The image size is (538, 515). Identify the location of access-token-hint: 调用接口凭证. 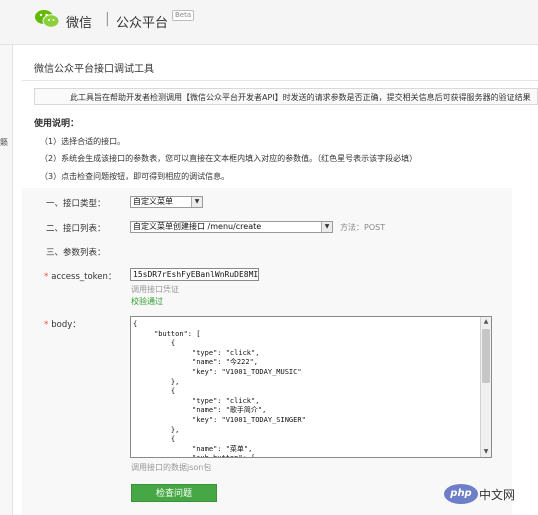
(155, 289).